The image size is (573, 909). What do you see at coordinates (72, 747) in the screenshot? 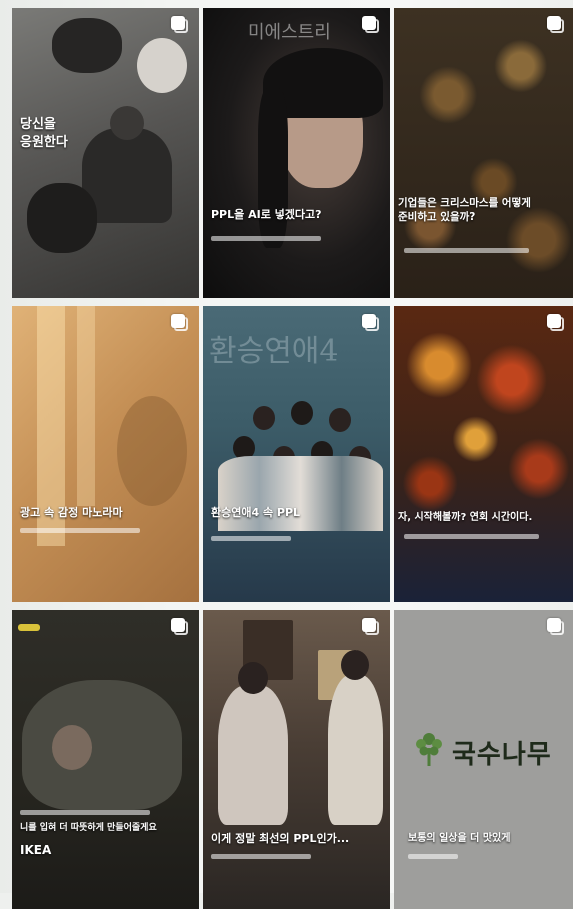
I see `post-7-person-face` at bounding box center [72, 747].